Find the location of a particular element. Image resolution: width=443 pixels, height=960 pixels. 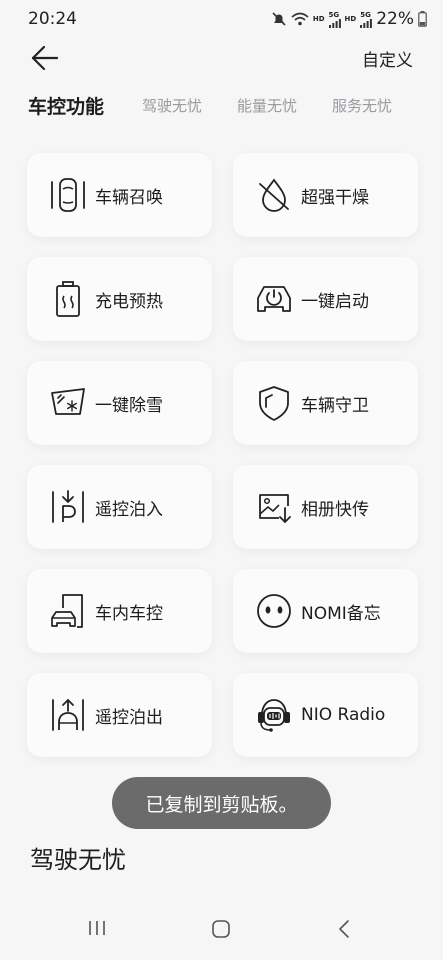

feature-vehicle-guard: 车辆守卫 is located at coordinates (325, 403).